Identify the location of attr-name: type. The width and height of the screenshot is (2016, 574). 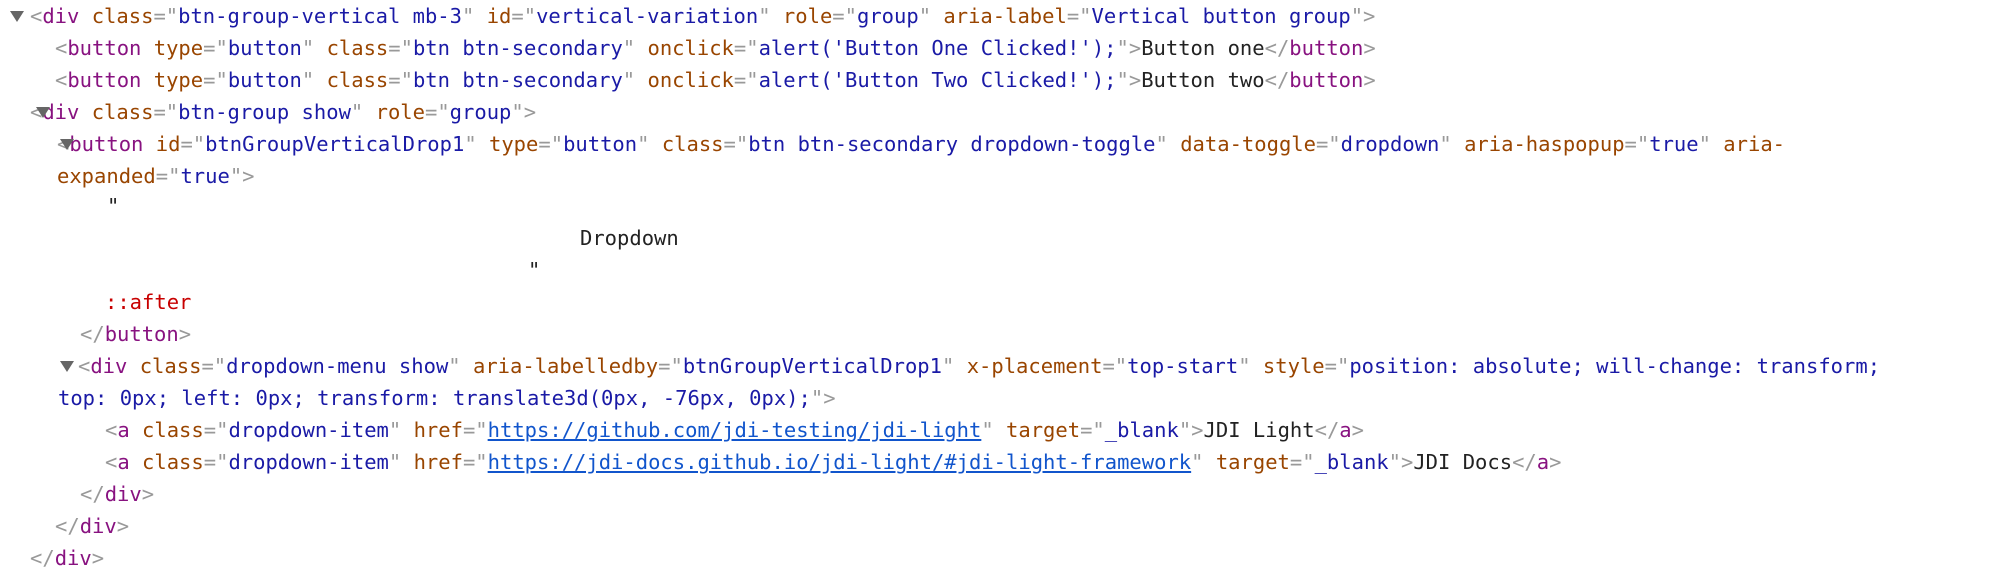
(178, 80).